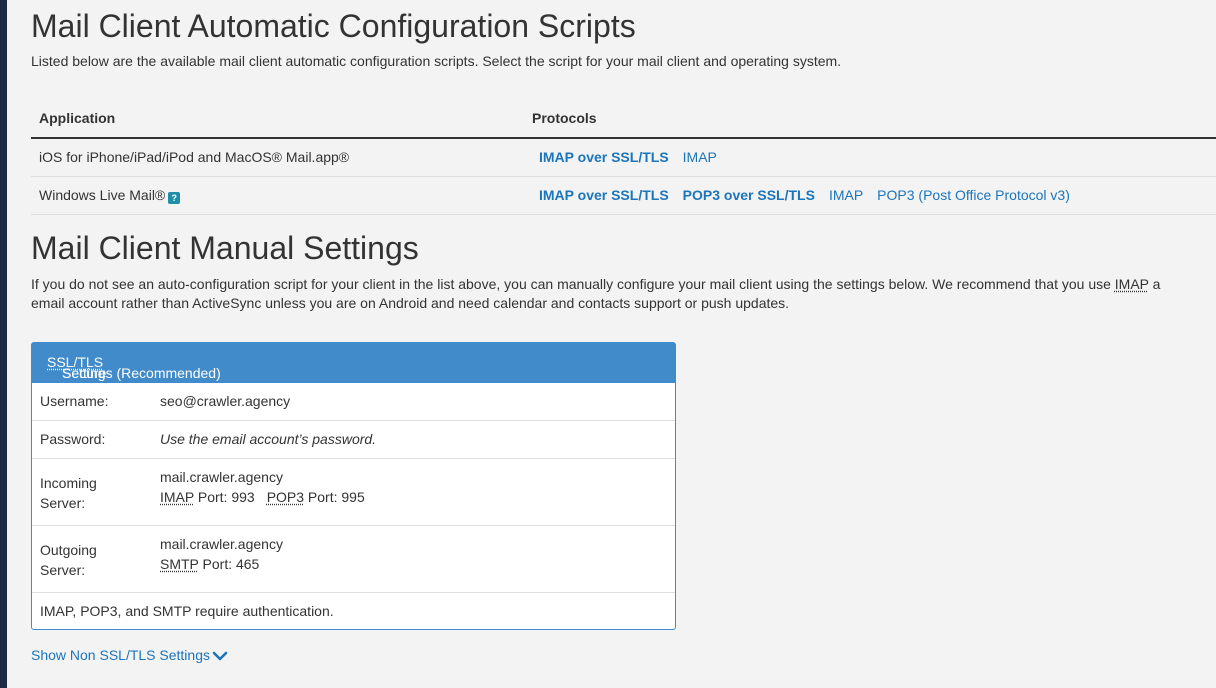  What do you see at coordinates (700, 157) in the screenshot?
I see `ios-imap-link: IMAP` at bounding box center [700, 157].